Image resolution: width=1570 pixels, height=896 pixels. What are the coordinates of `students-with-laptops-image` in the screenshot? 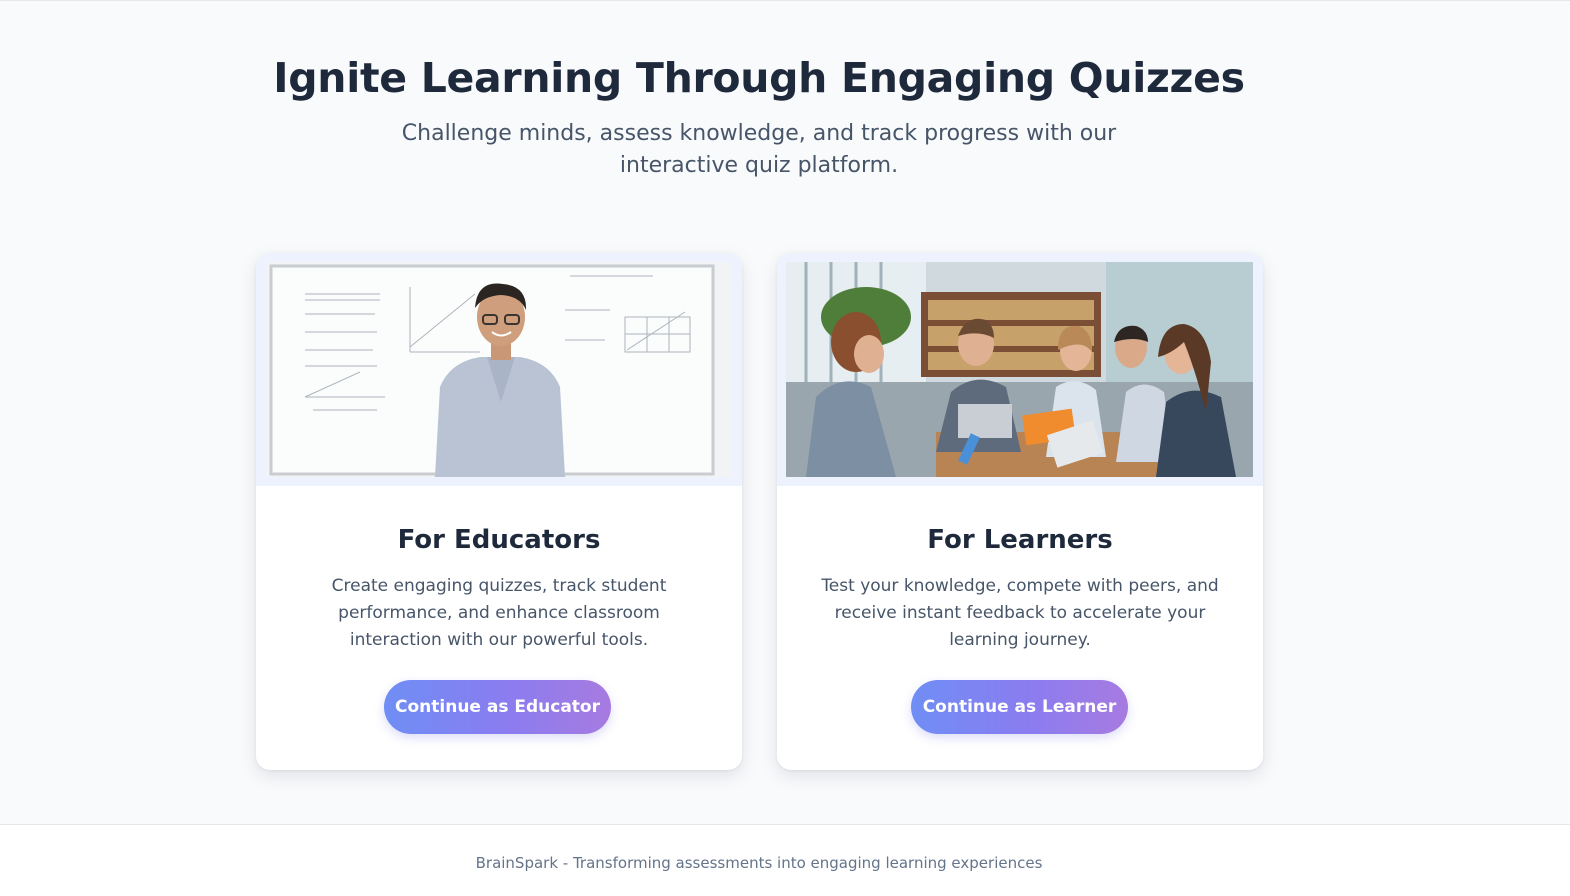 It's located at (1019, 369).